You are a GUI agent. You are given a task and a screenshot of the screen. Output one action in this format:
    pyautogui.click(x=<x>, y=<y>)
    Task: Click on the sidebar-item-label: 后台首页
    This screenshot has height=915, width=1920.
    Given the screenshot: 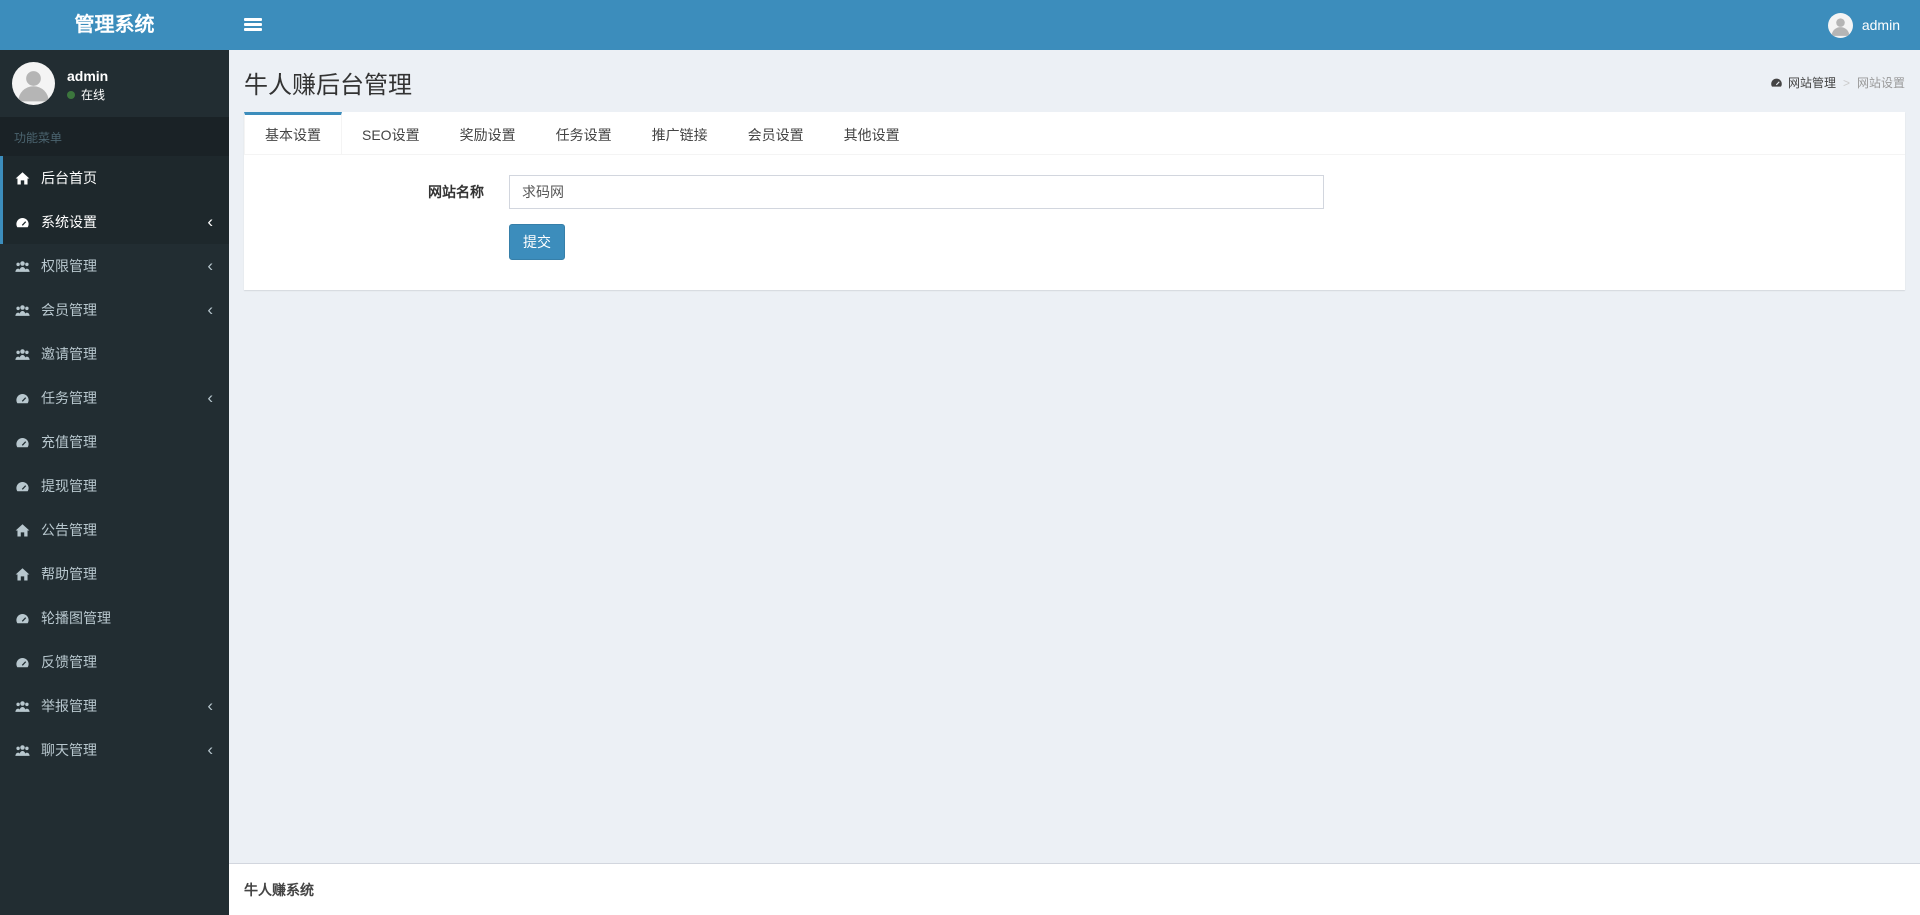 What is the action you would take?
    pyautogui.click(x=69, y=178)
    